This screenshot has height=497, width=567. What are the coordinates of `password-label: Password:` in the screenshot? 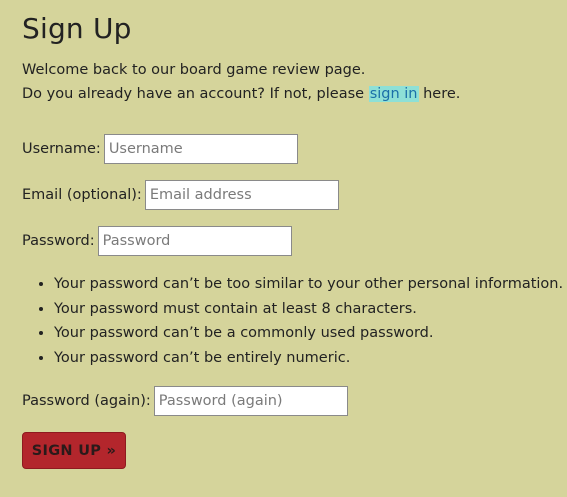 It's located at (58, 241).